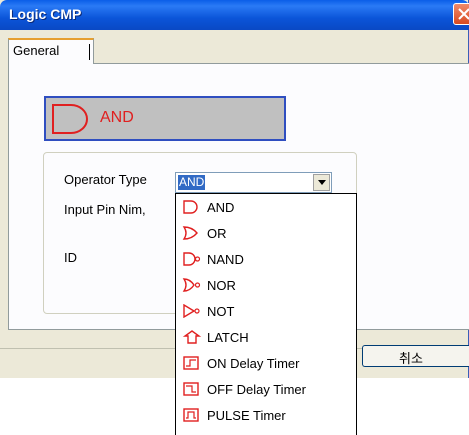  What do you see at coordinates (70, 257) in the screenshot?
I see `id-label: ID` at bounding box center [70, 257].